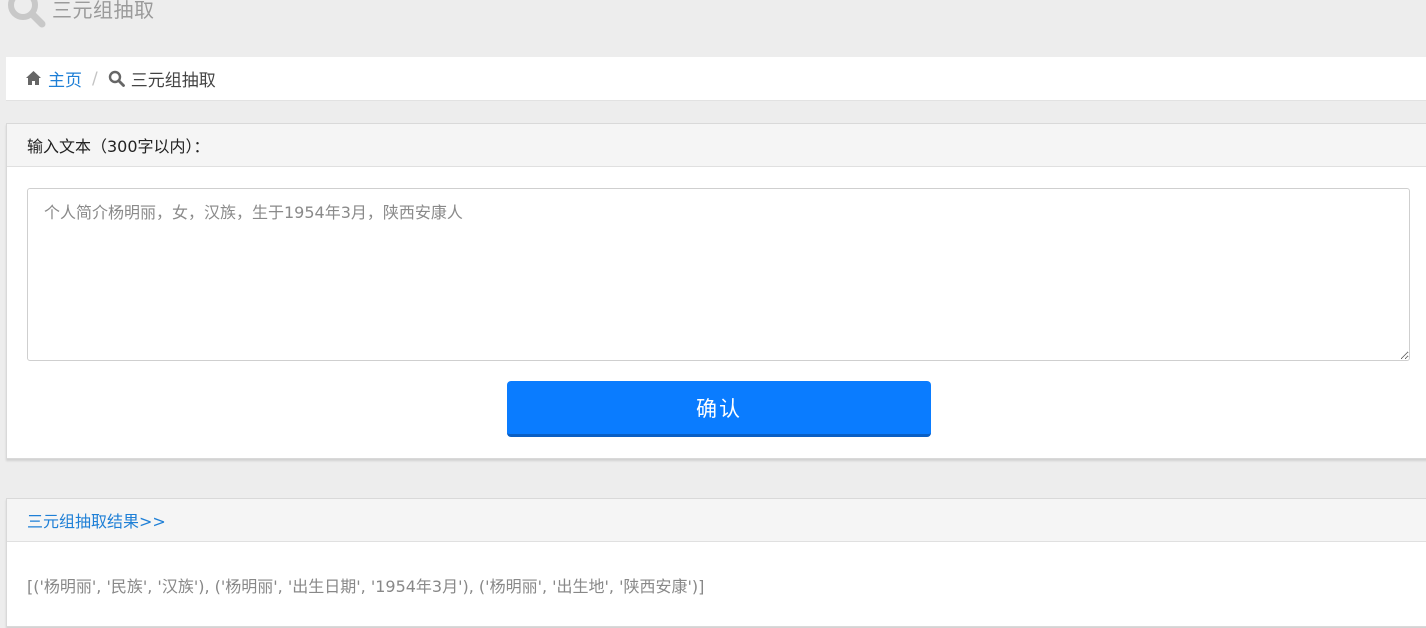  What do you see at coordinates (719, 409) in the screenshot?
I see `confirm-button: 确认` at bounding box center [719, 409].